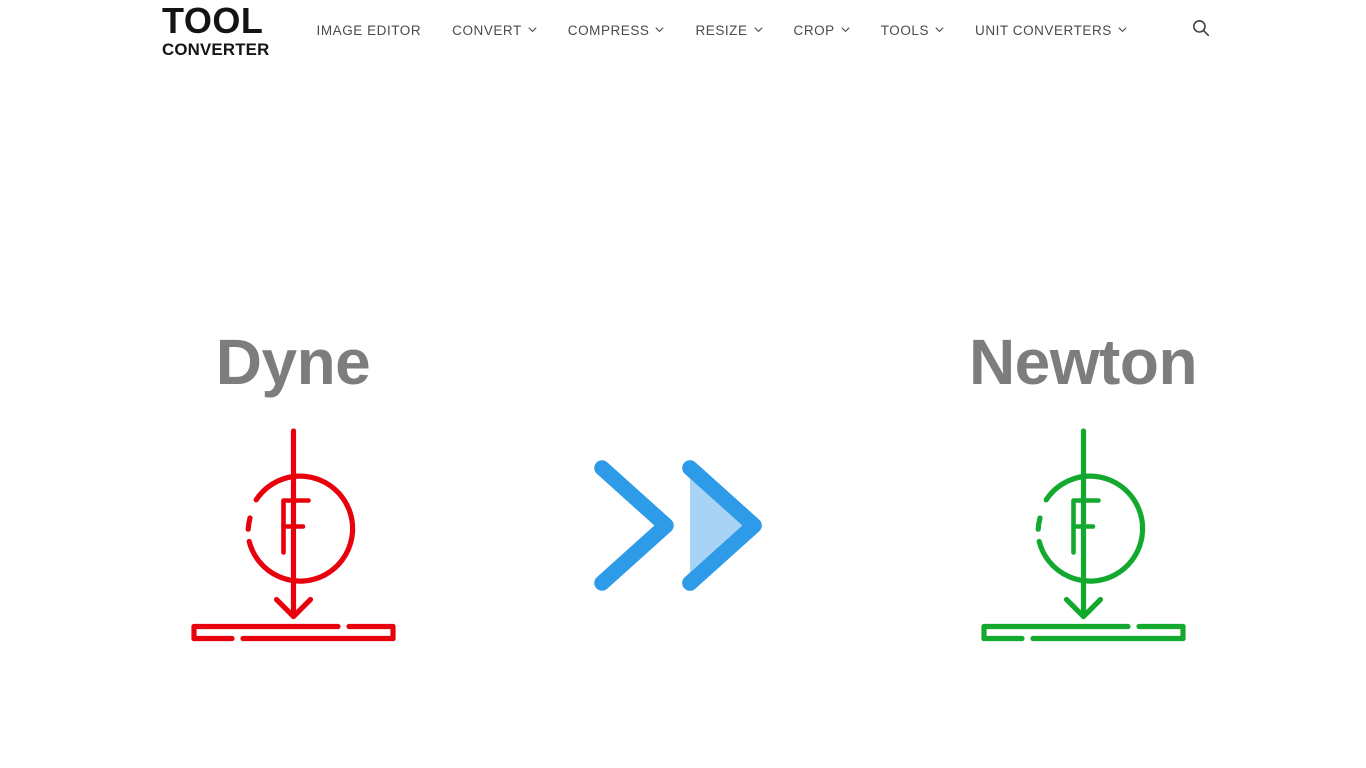 The image size is (1366, 768). I want to click on nav-item-label: IMAGE EDITOR, so click(369, 30).